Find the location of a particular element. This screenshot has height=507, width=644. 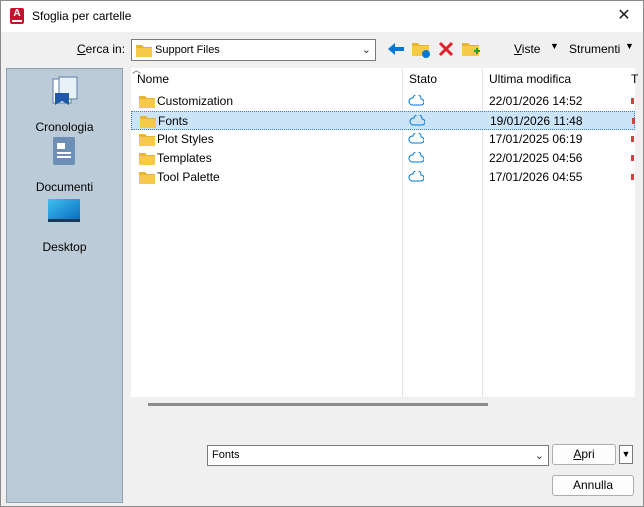

views-menu: Viste is located at coordinates (527, 49).